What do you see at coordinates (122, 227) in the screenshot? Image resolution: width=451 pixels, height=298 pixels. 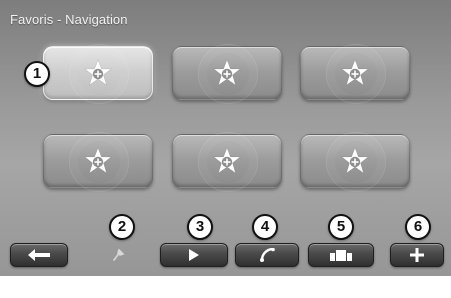 I see `callout-2: 2` at bounding box center [122, 227].